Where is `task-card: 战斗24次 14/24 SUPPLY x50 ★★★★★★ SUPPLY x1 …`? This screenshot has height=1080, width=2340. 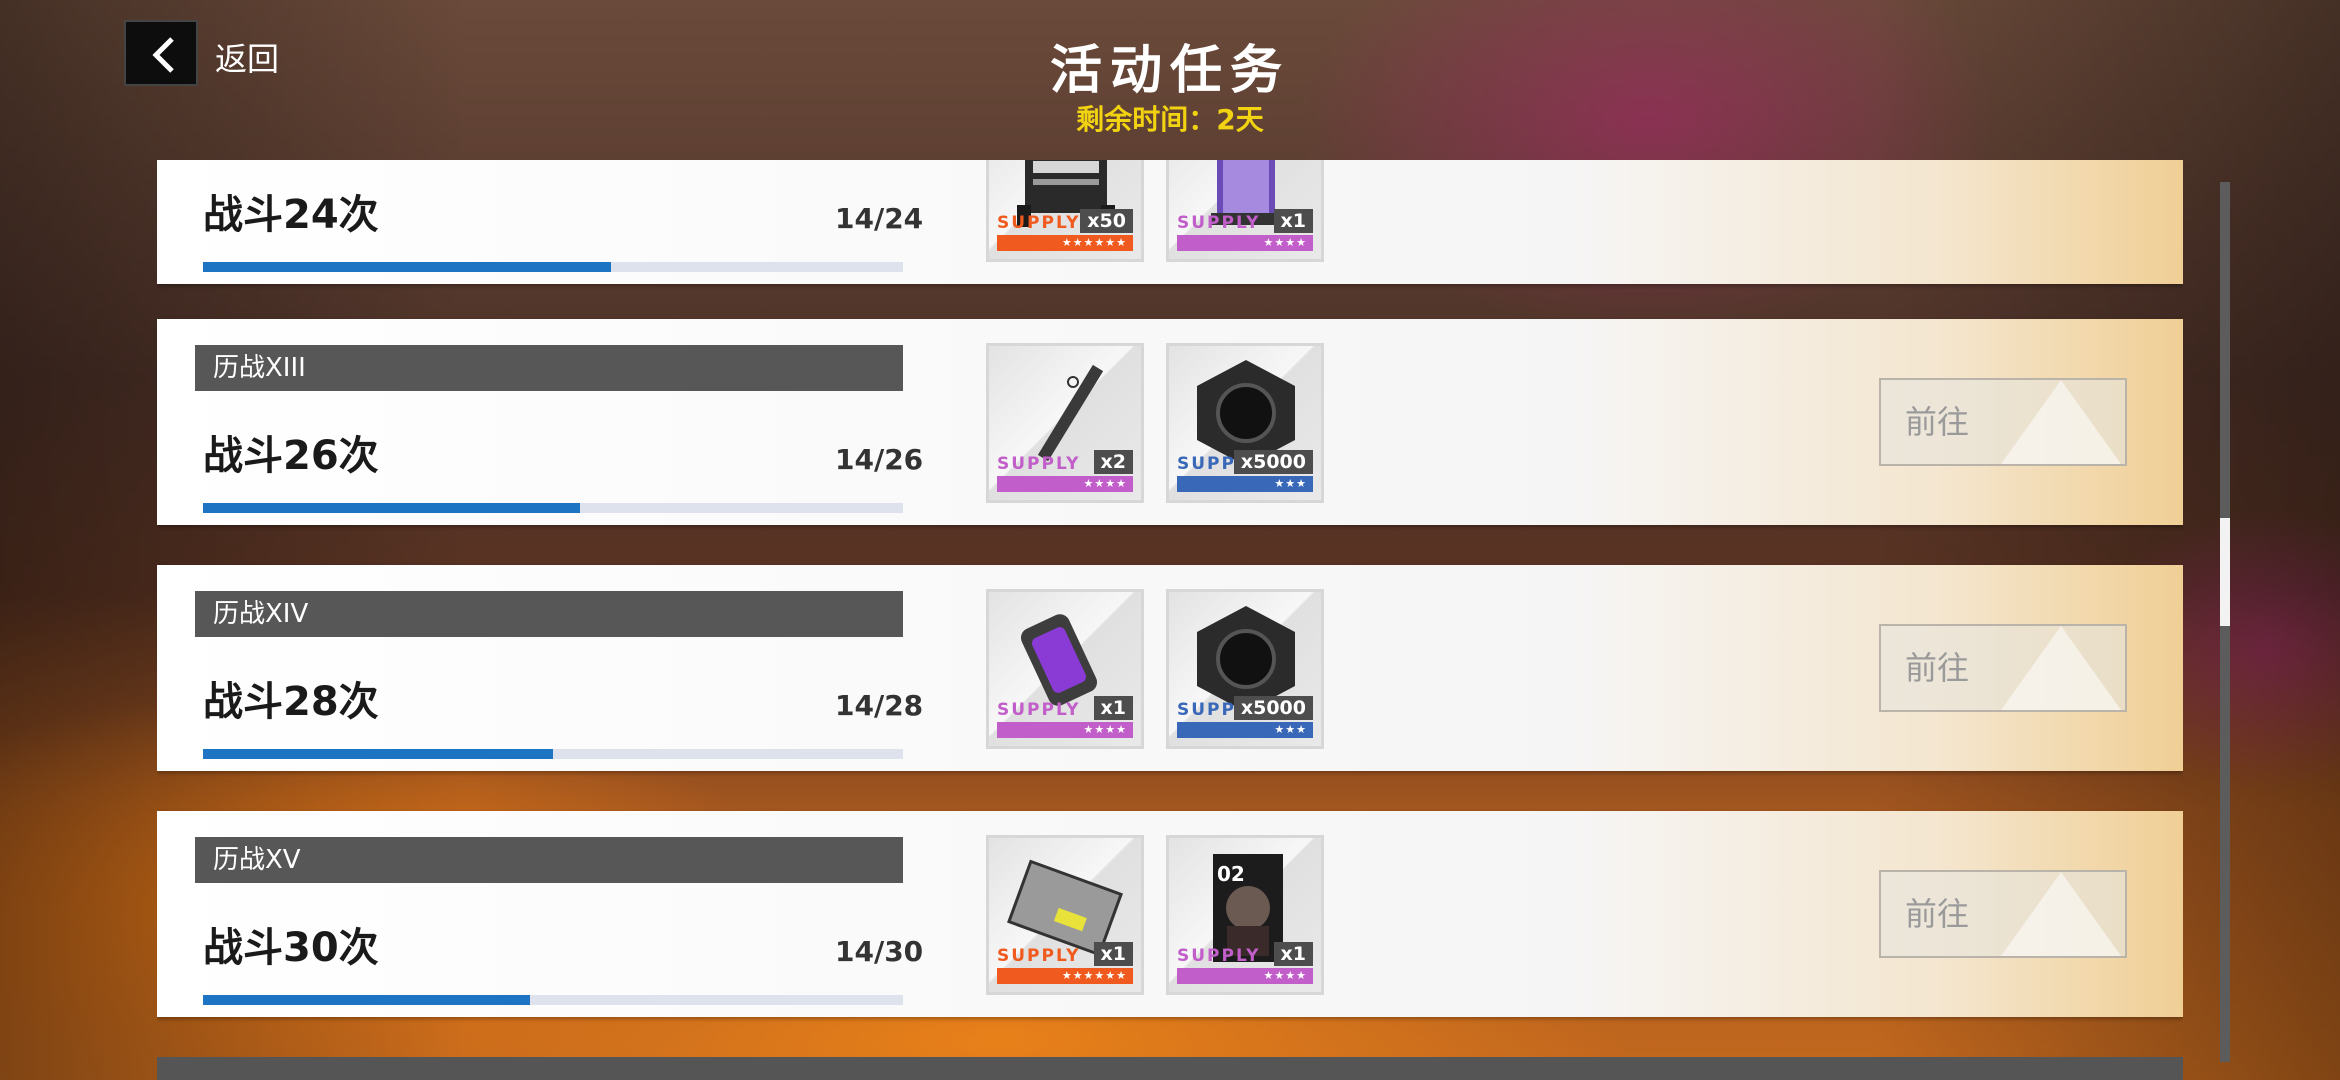 task-card: 战斗24次 14/24 SUPPLY x50 ★★★★★★ SUPPLY x1 … is located at coordinates (1170, 222).